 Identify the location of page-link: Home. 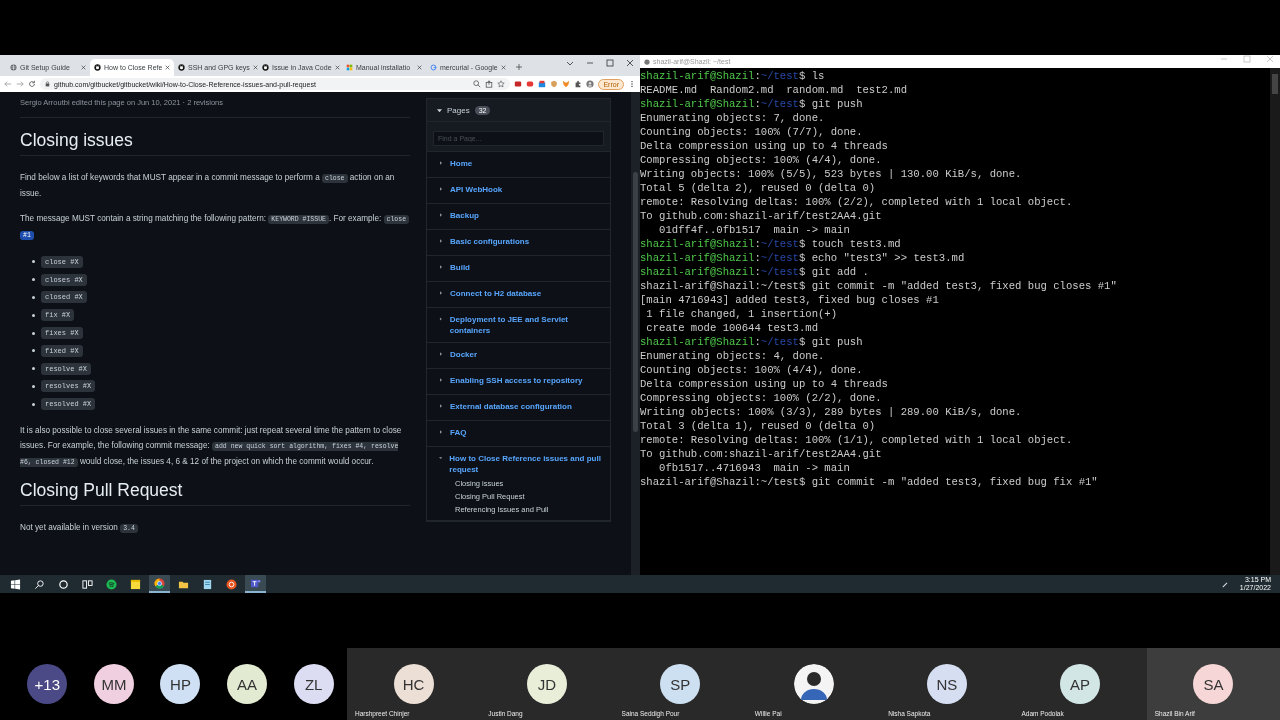
(520, 164).